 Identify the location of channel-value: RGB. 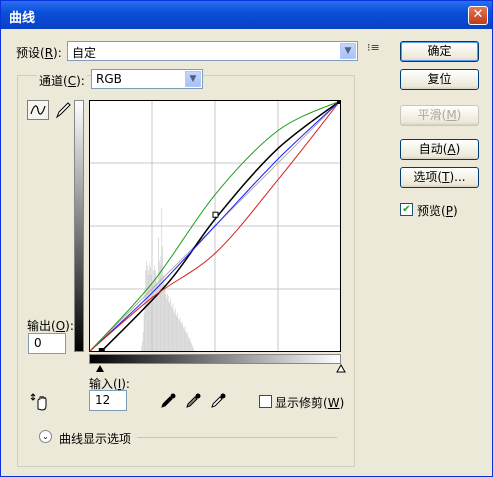
(109, 79).